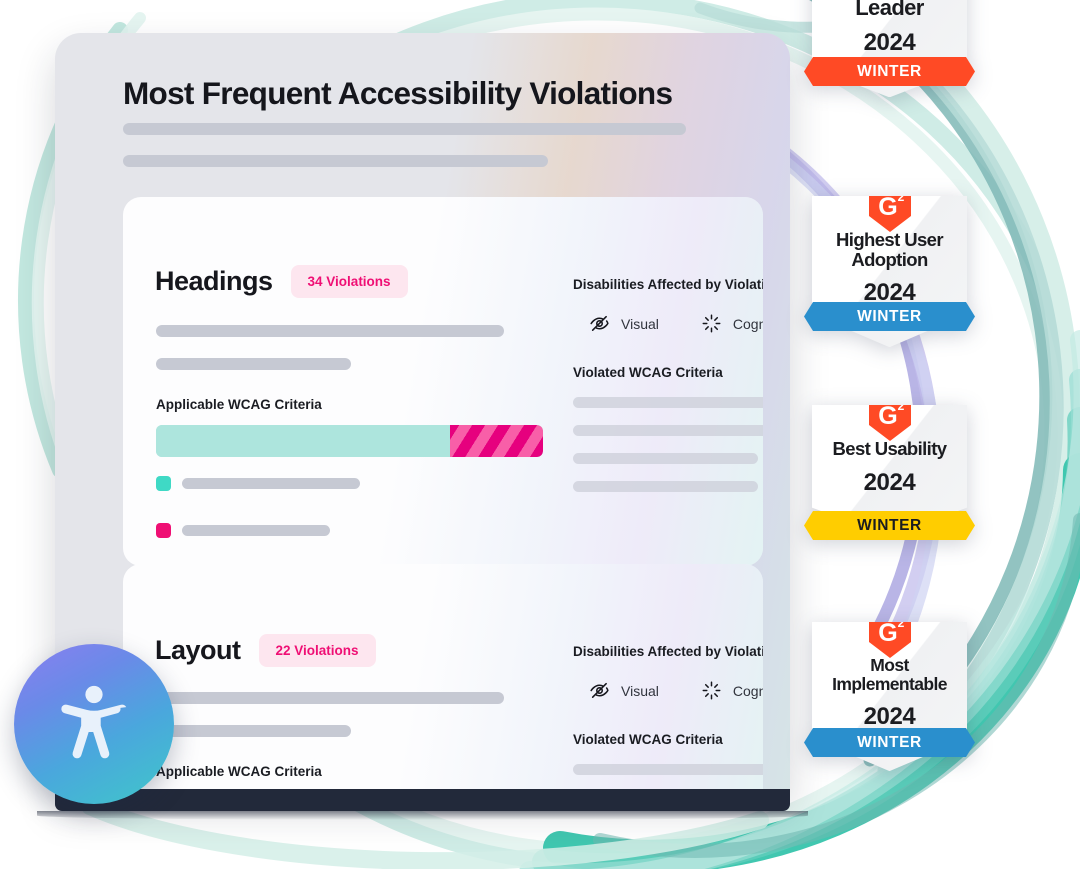 The height and width of the screenshot is (869, 1080). What do you see at coordinates (349, 281) in the screenshot?
I see `violations-badge: 34 Violations` at bounding box center [349, 281].